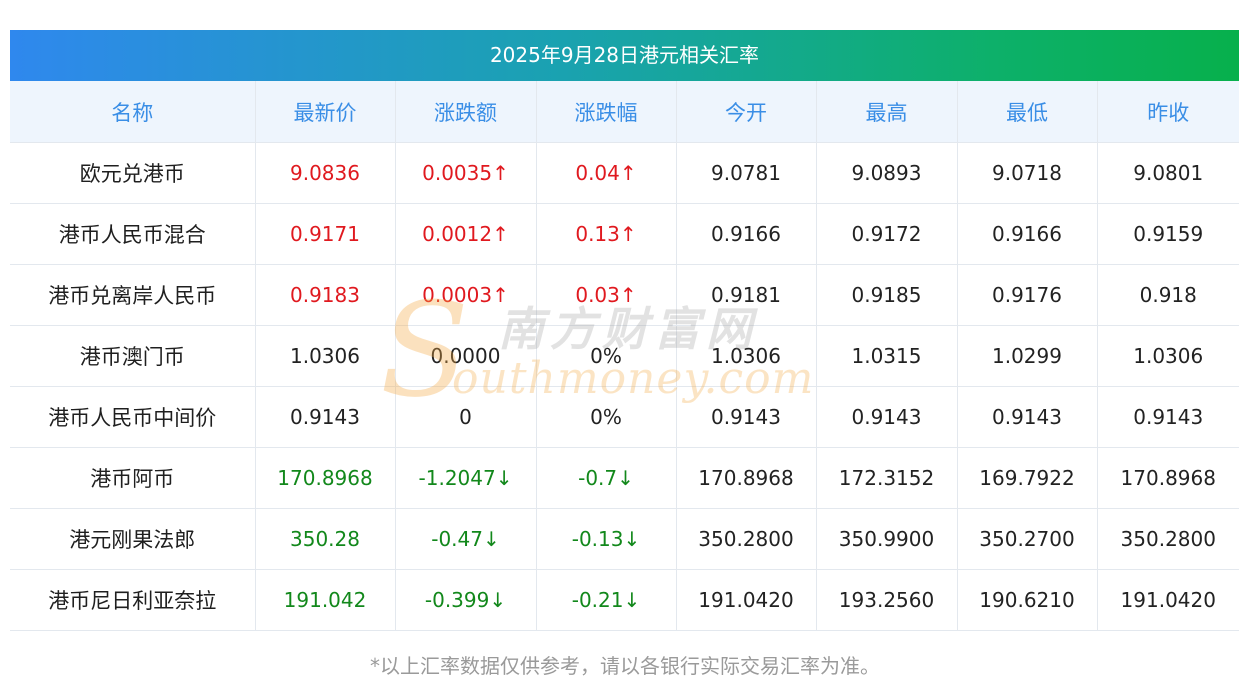 The width and height of the screenshot is (1250, 697). Describe the element at coordinates (746, 112) in the screenshot. I see `col-header-open: 今开` at that location.